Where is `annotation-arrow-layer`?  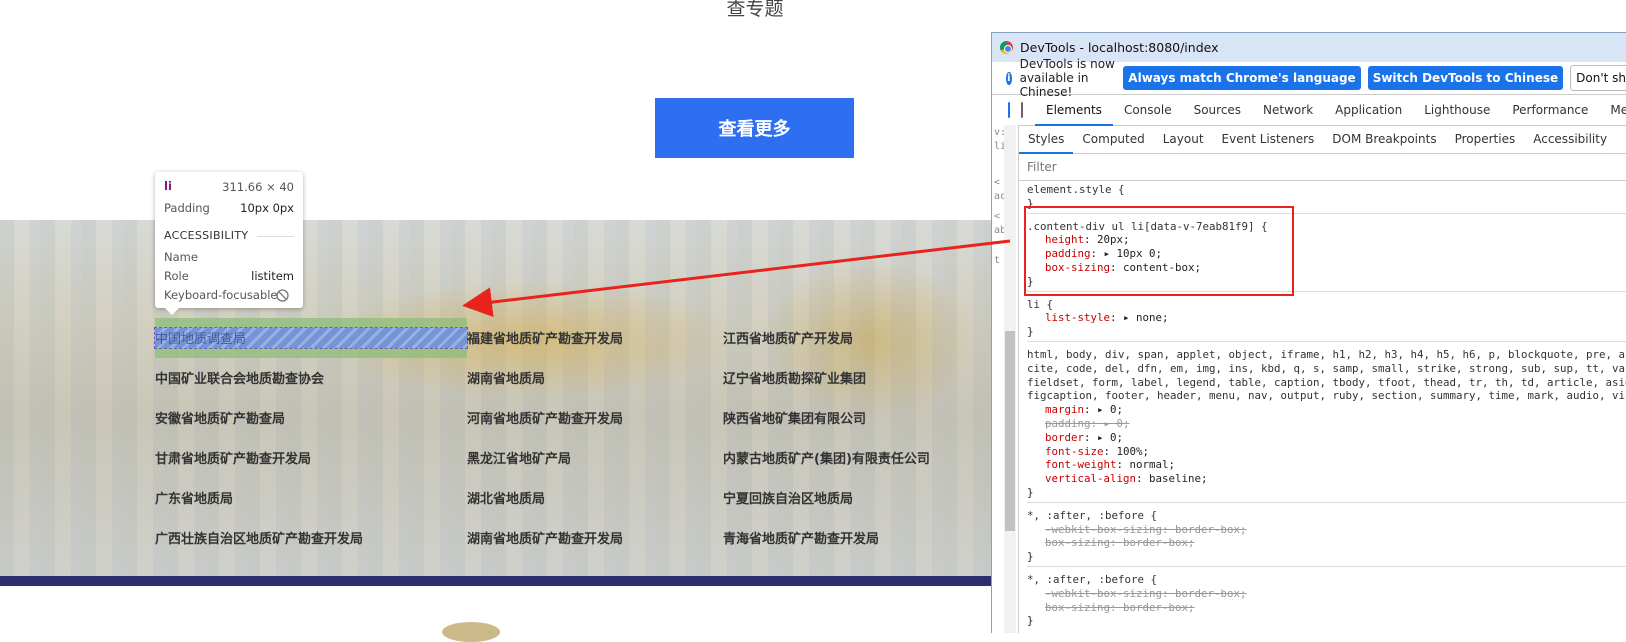
annotation-arrow-layer is located at coordinates (736, 278).